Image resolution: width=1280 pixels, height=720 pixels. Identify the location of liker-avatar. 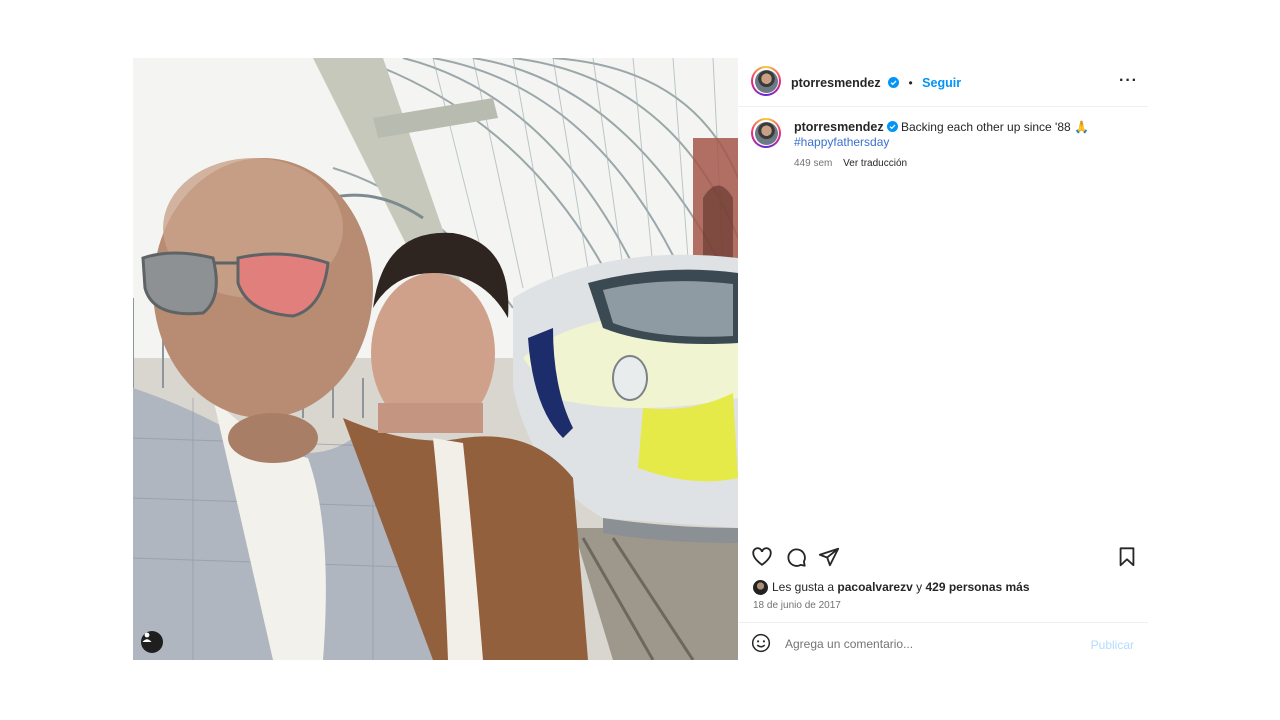
(760, 587).